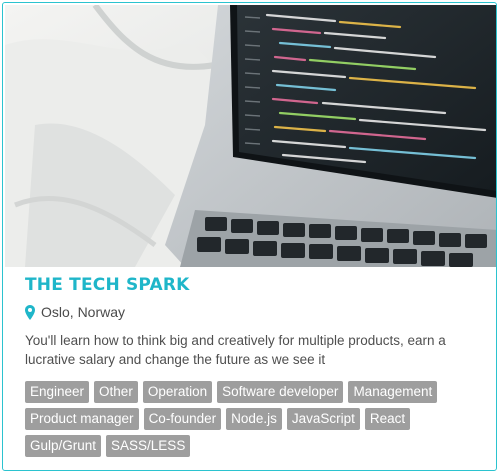 This screenshot has height=475, width=501. Describe the element at coordinates (30, 312) in the screenshot. I see `map-pin-icon` at that location.